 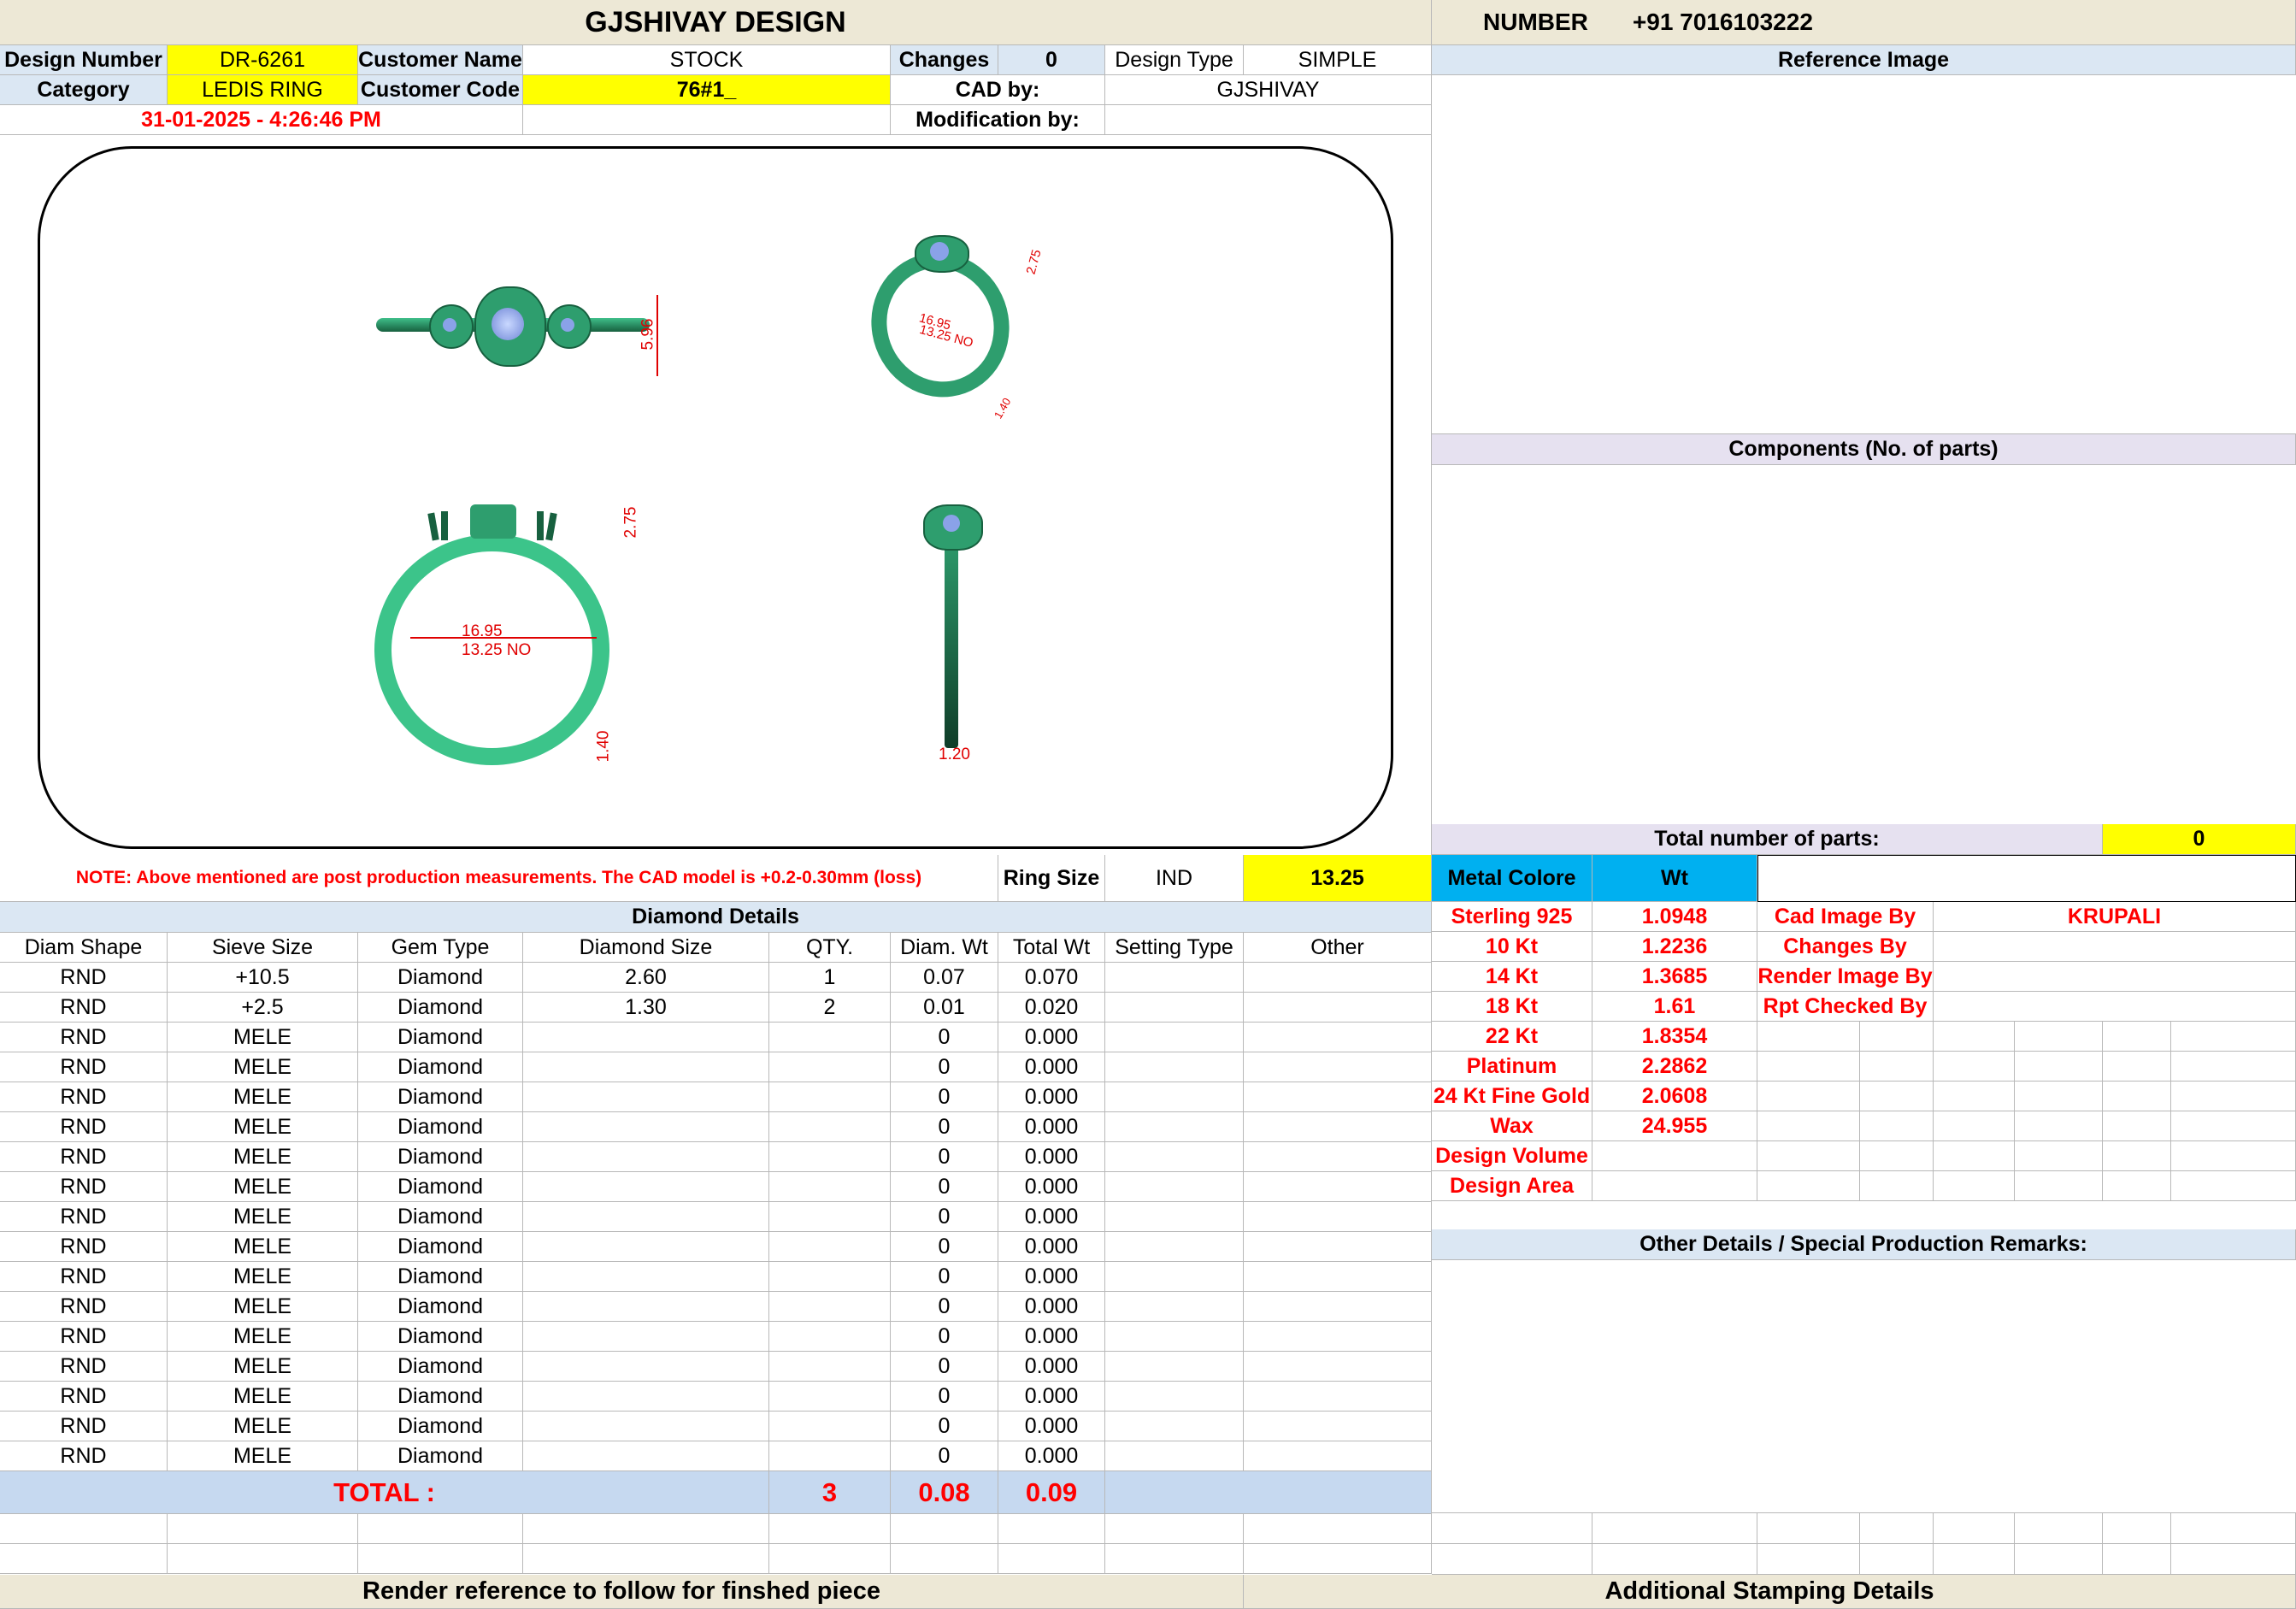 I want to click on credit-value: KRUPALI, so click(x=2115, y=917).